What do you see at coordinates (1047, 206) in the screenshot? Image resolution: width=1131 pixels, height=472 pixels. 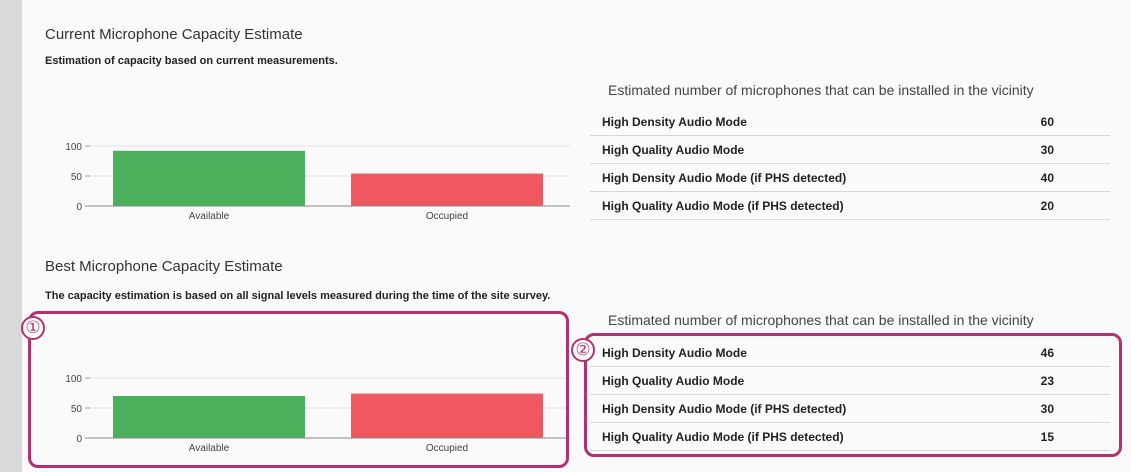 I see `mic-count-value: 20` at bounding box center [1047, 206].